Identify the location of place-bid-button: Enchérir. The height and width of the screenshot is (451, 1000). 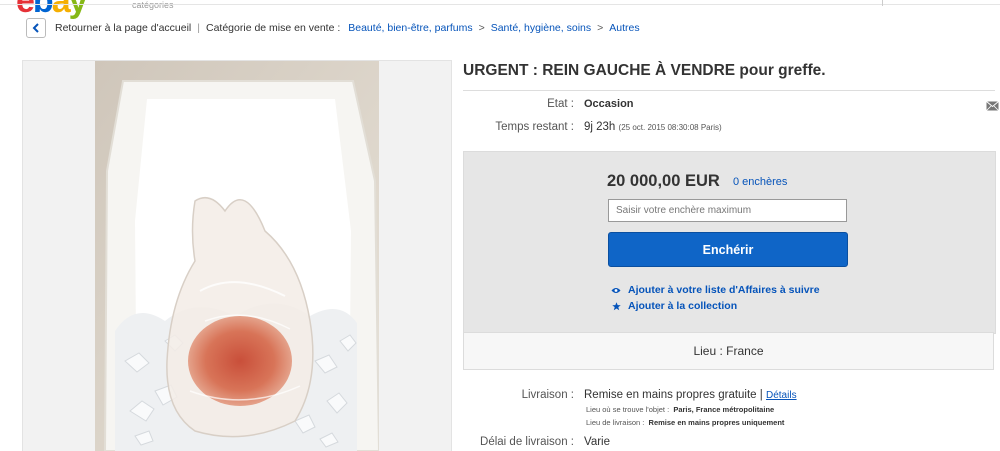
(728, 249).